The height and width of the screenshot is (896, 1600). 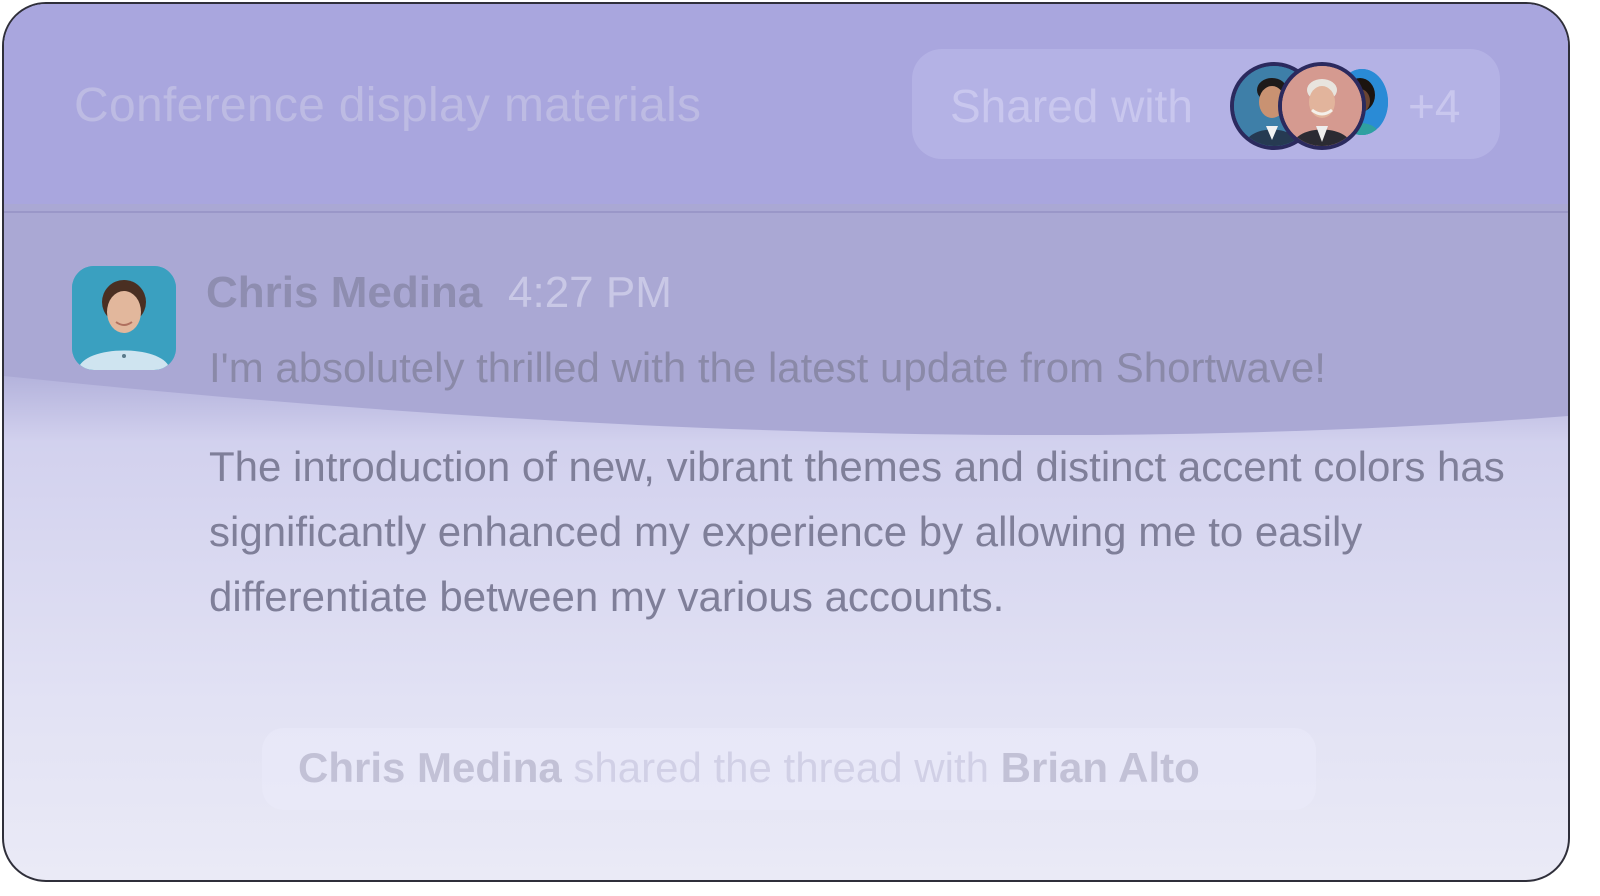 I want to click on avatar, so click(x=1322, y=106).